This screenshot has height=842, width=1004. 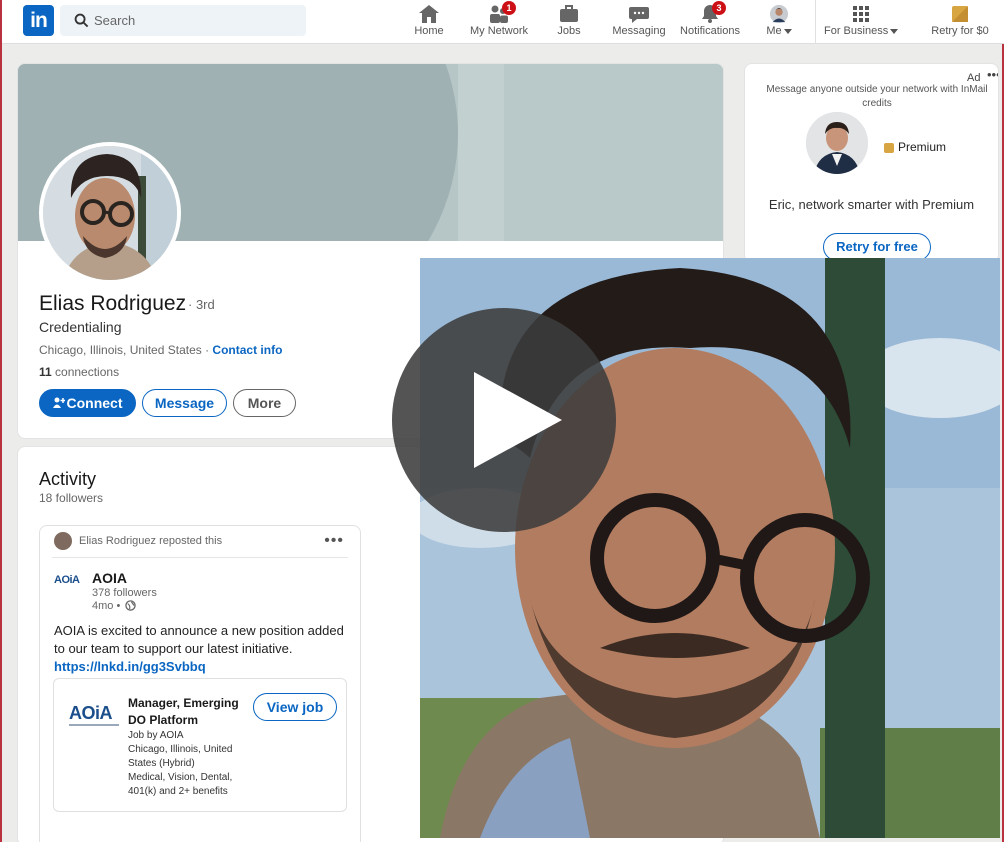 What do you see at coordinates (113, 303) in the screenshot?
I see `profile-name: Elias Rodriguez` at bounding box center [113, 303].